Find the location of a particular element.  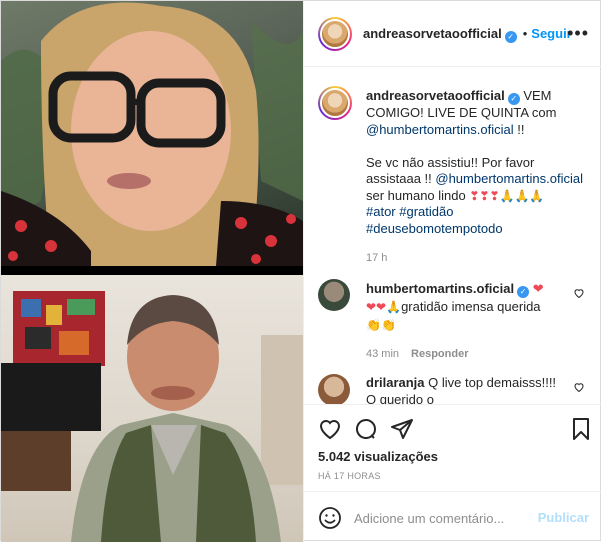

comment-username: humbertomartins.oficial is located at coordinates (440, 288).